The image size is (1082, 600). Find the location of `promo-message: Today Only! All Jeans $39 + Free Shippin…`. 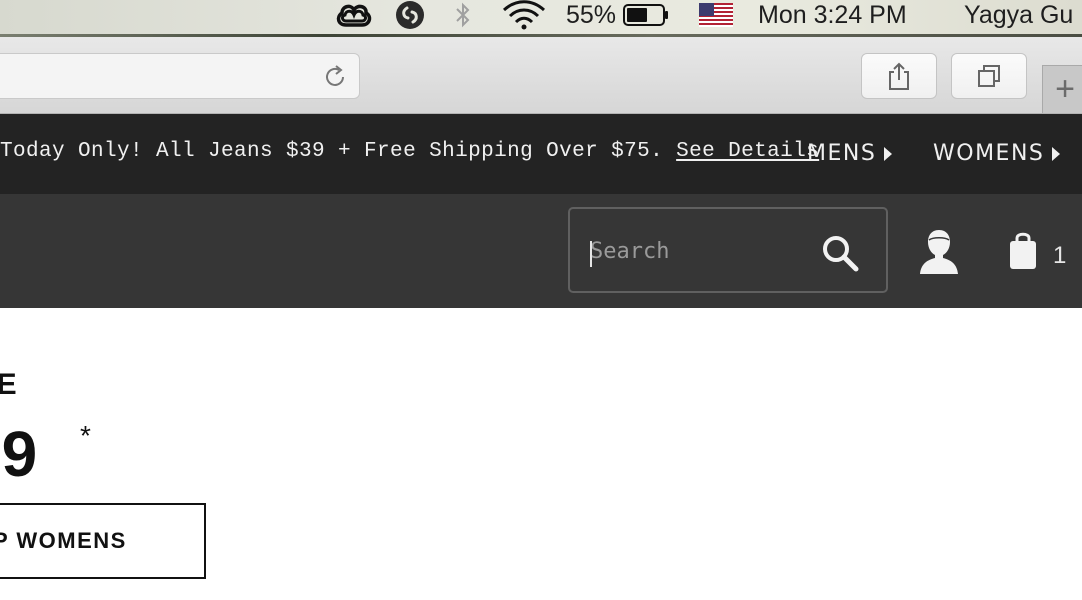

promo-message: Today Only! All Jeans $39 + Free Shippin… is located at coordinates (332, 151).